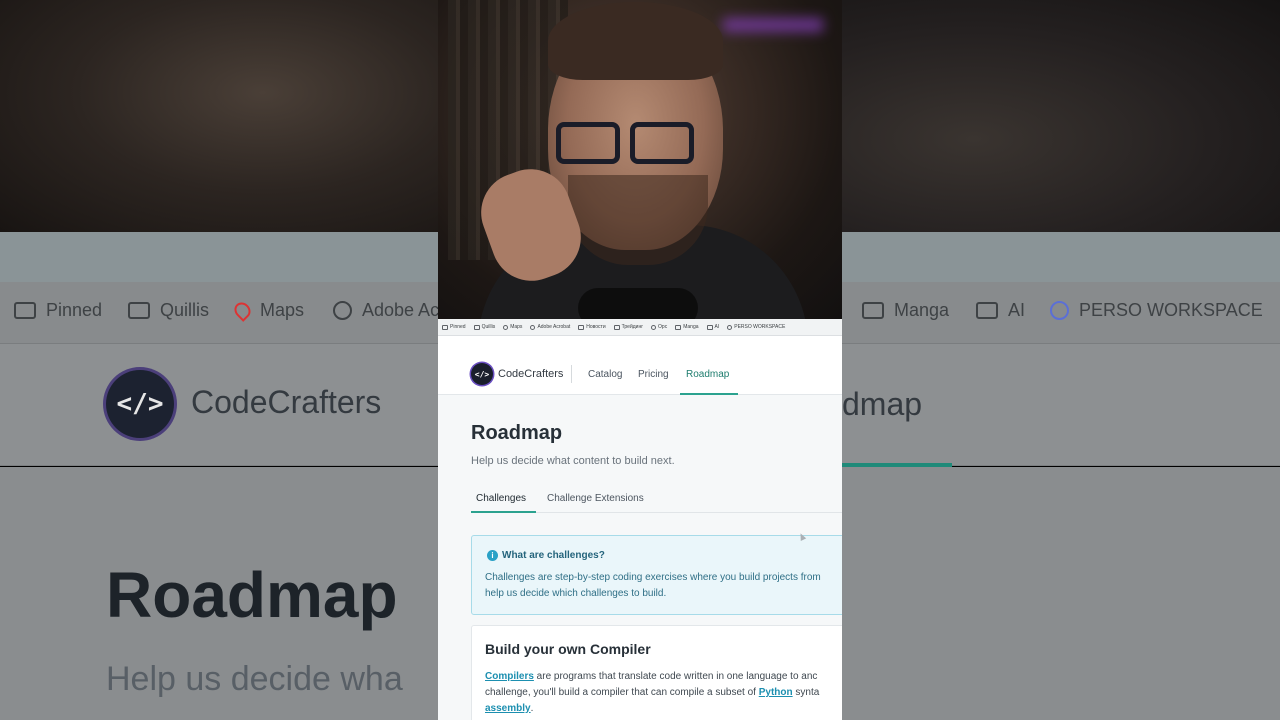 The image size is (1280, 720). I want to click on description-line: assembly., so click(509, 708).